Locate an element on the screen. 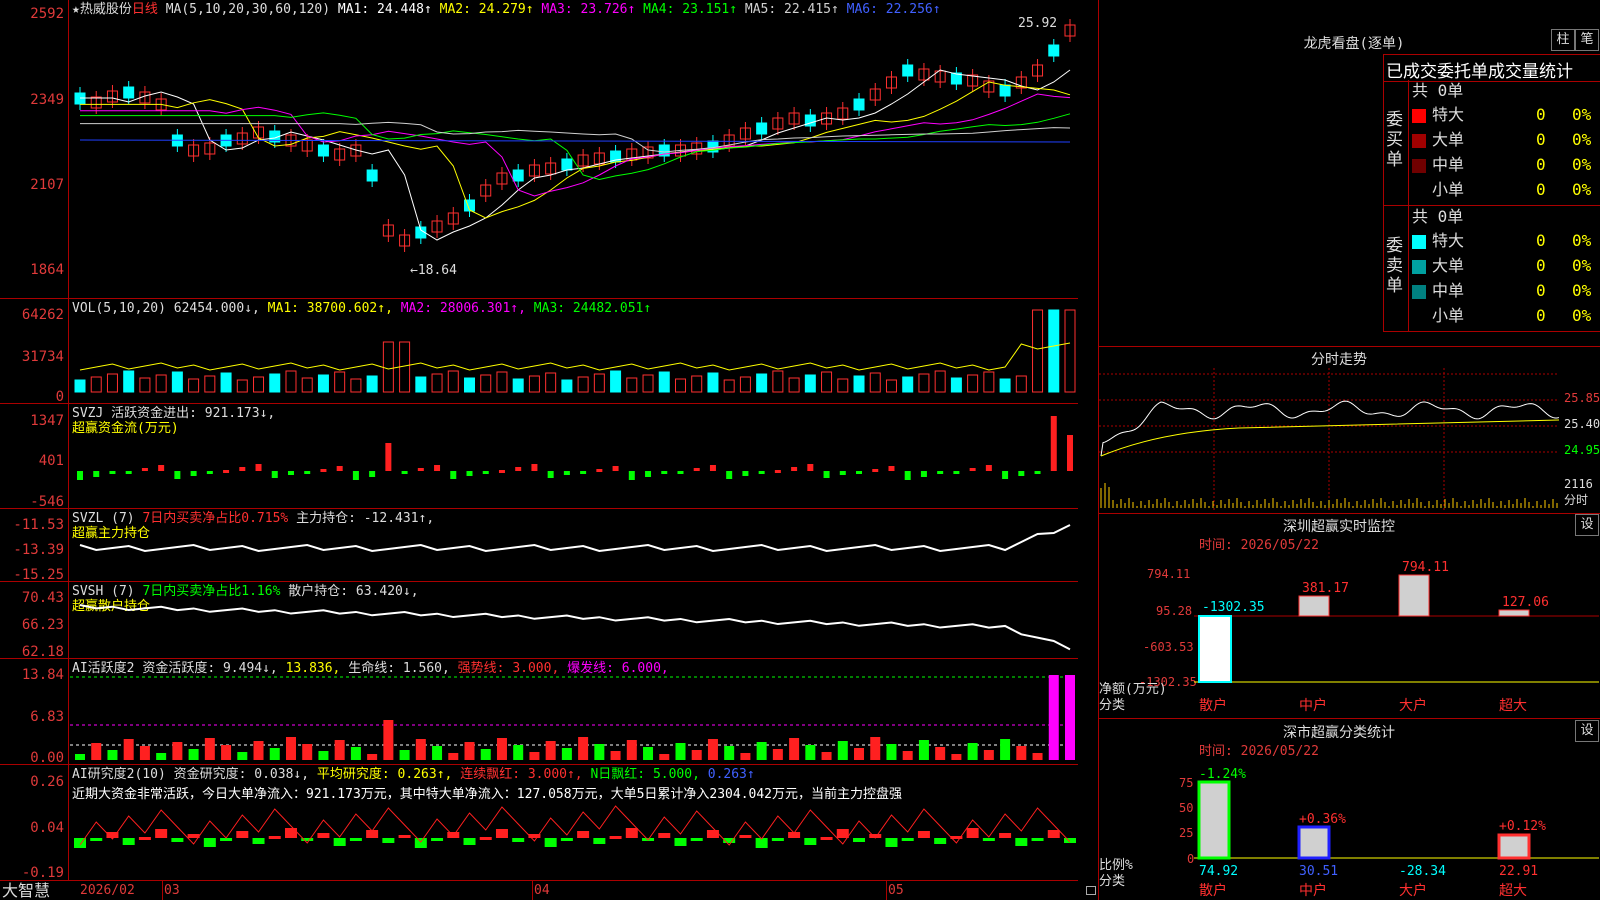 This screenshot has height=900, width=1600. sell-vlabel: 委卖单 is located at coordinates (1394, 266).